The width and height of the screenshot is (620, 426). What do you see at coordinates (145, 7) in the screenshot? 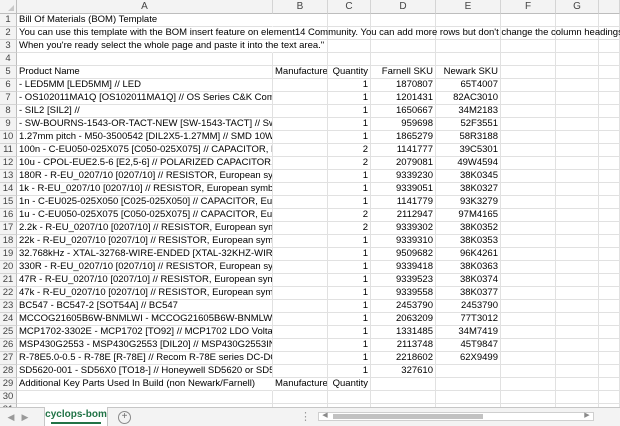
I see `column-header-a: A` at bounding box center [145, 7].